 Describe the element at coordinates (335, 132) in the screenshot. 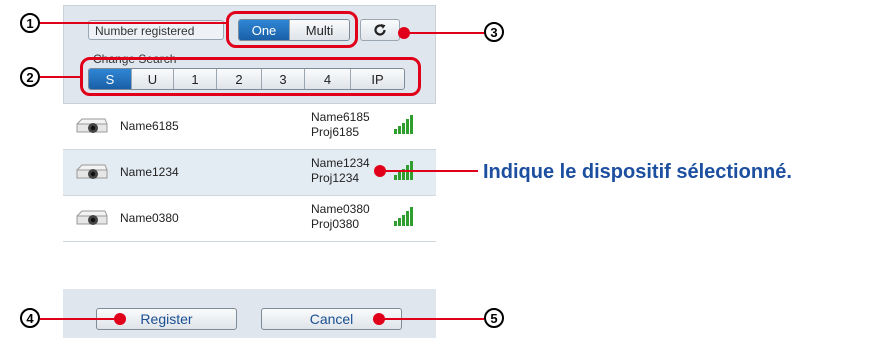

I see `device-project: Proj6185` at that location.